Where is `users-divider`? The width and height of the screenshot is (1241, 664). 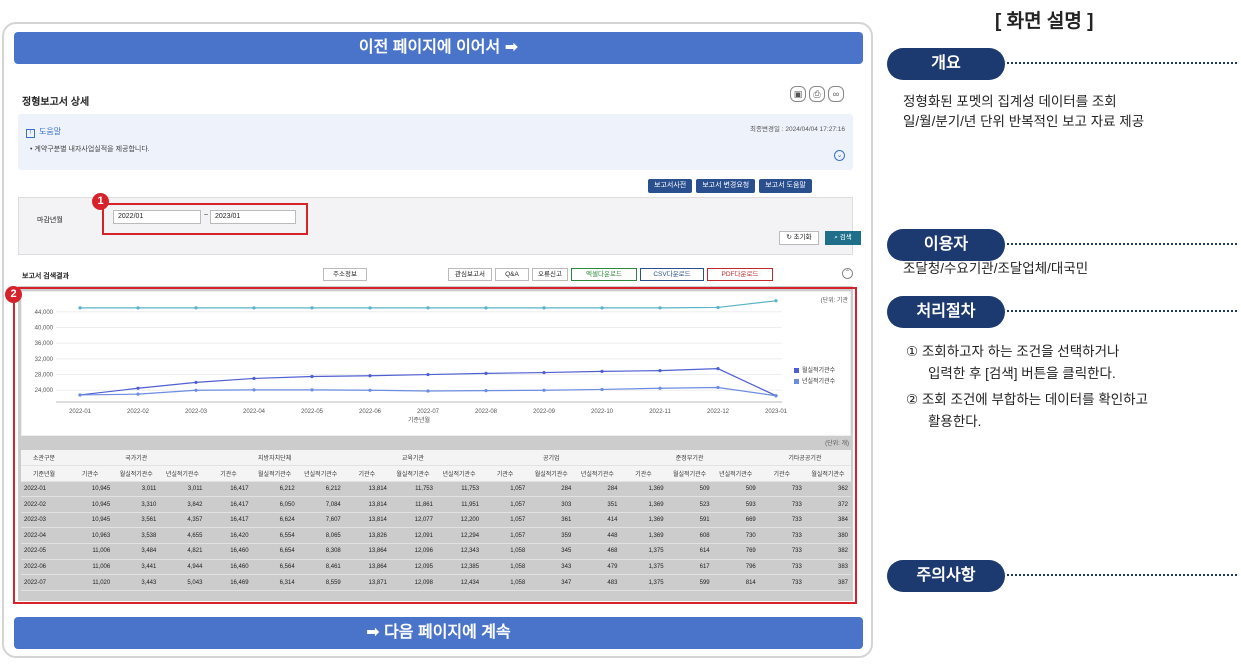 users-divider is located at coordinates (1122, 244).